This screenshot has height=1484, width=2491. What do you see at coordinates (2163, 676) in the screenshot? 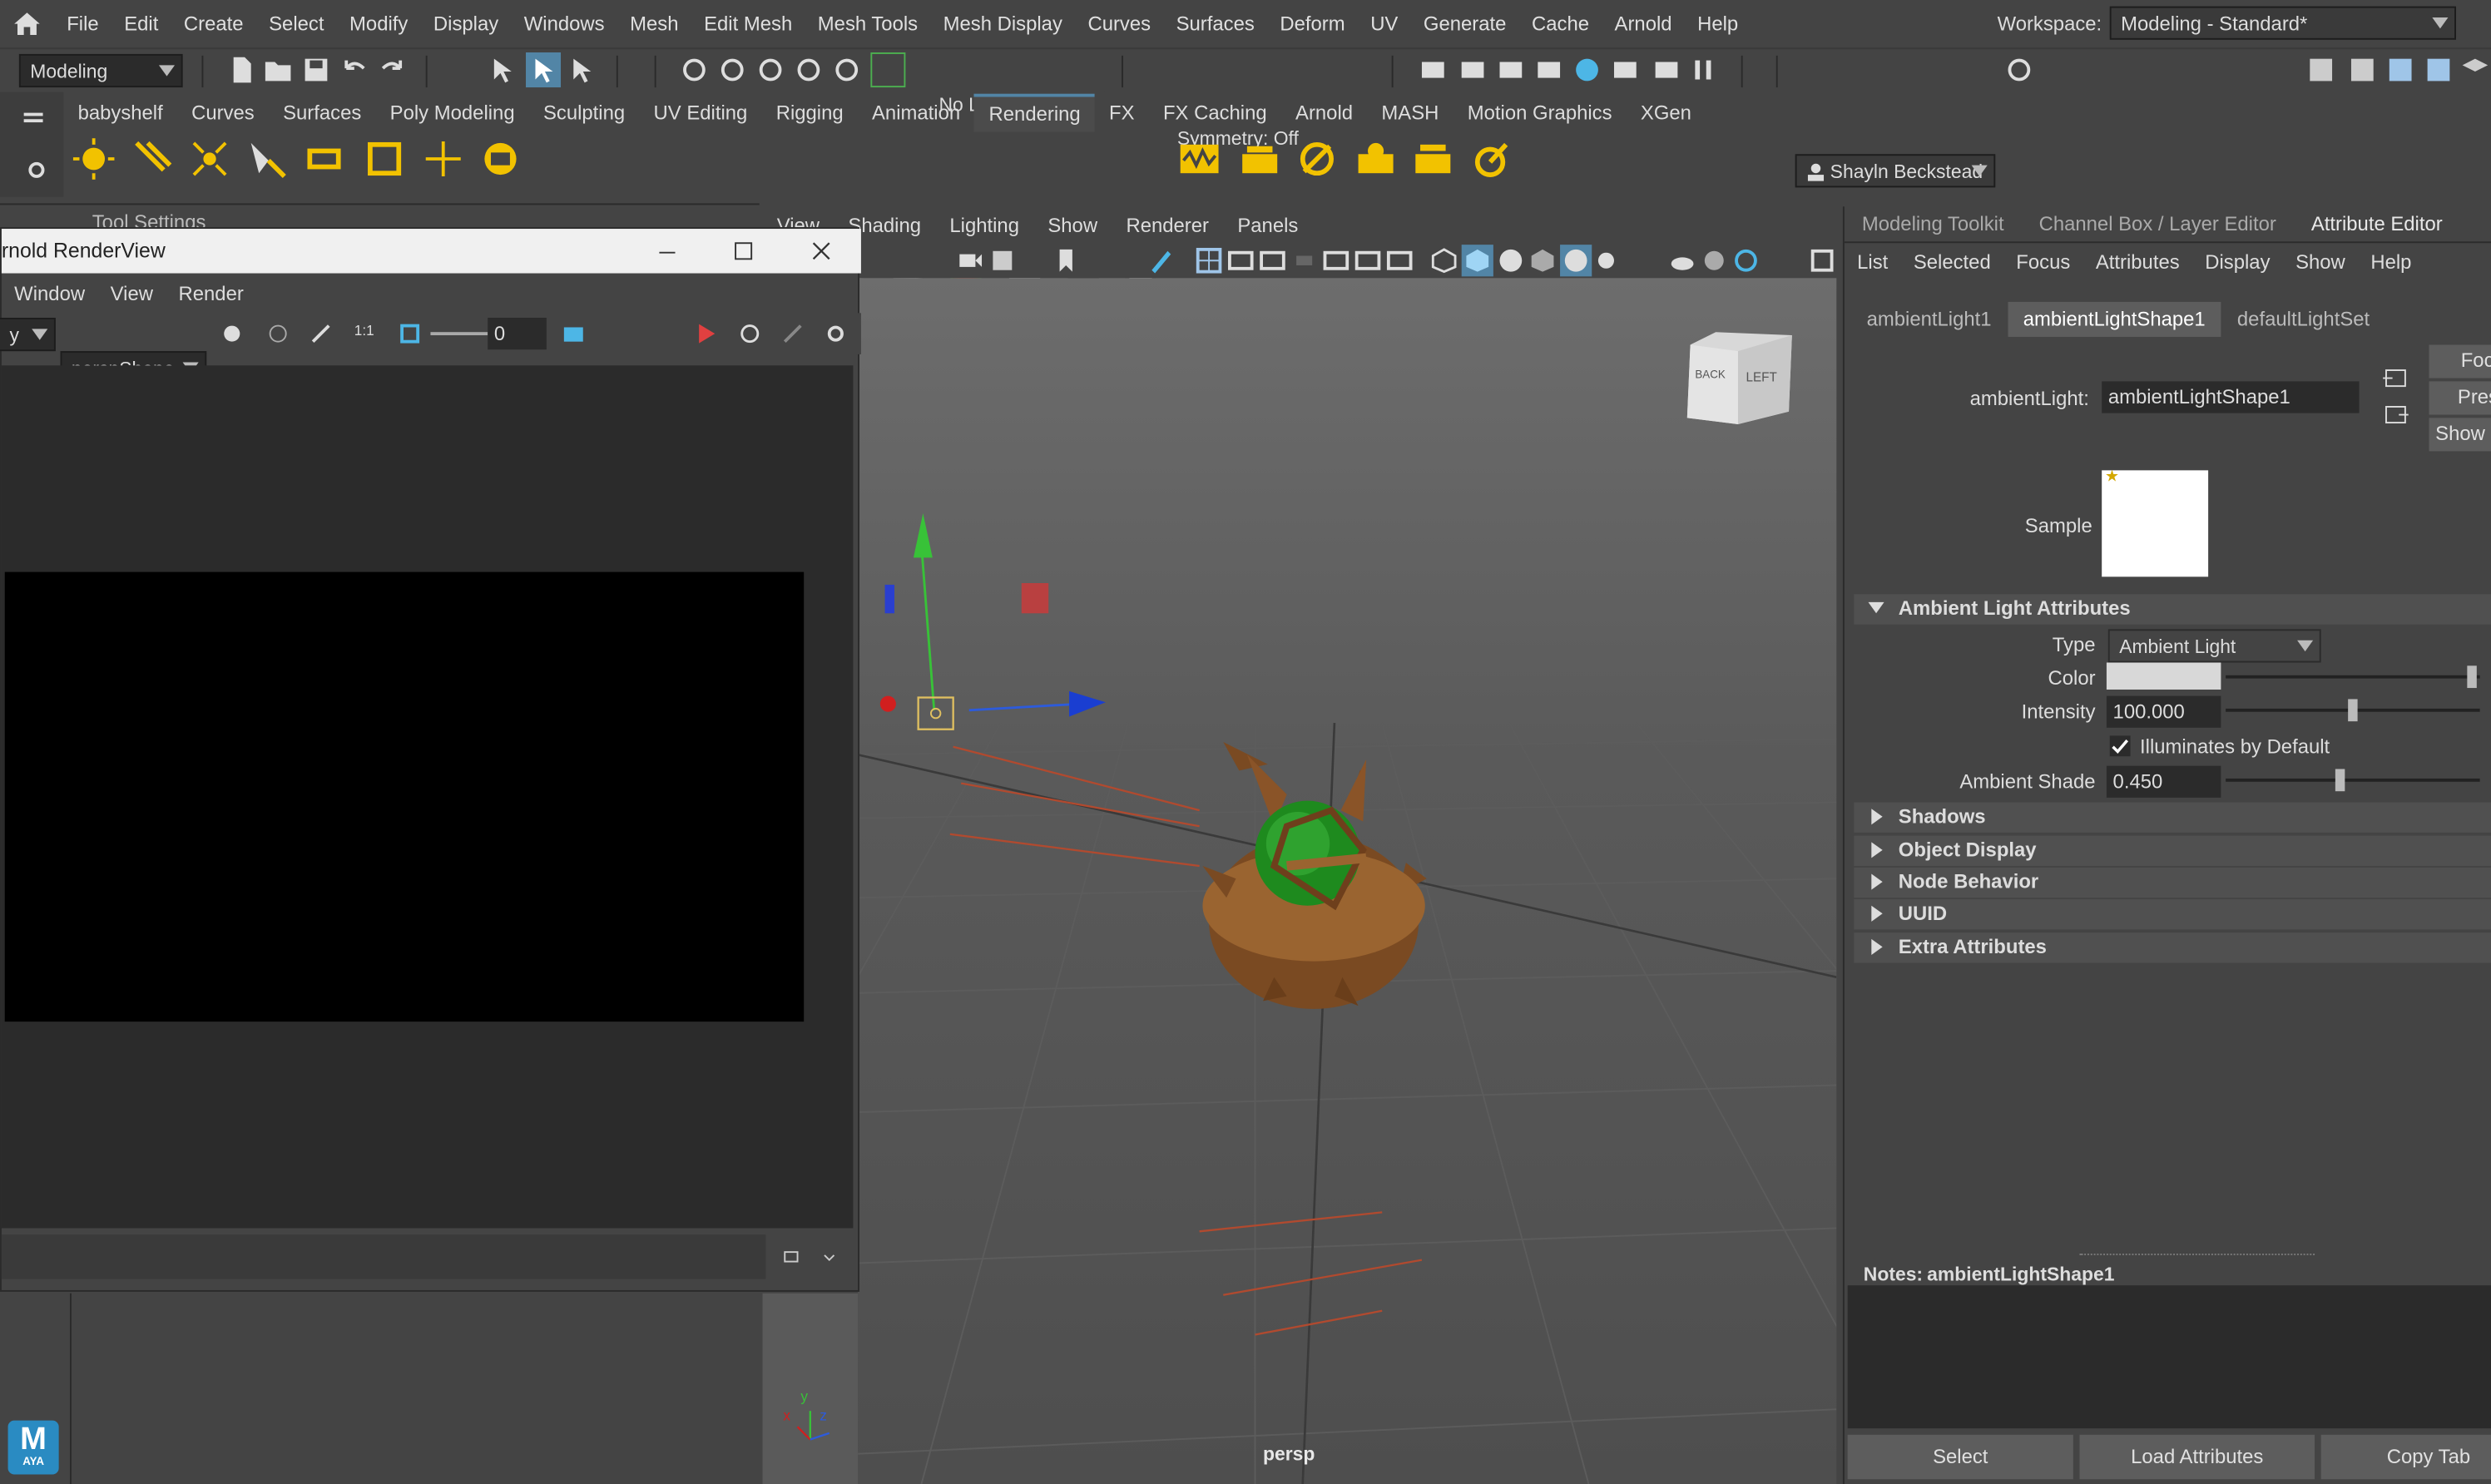
I see `color-swatch` at bounding box center [2163, 676].